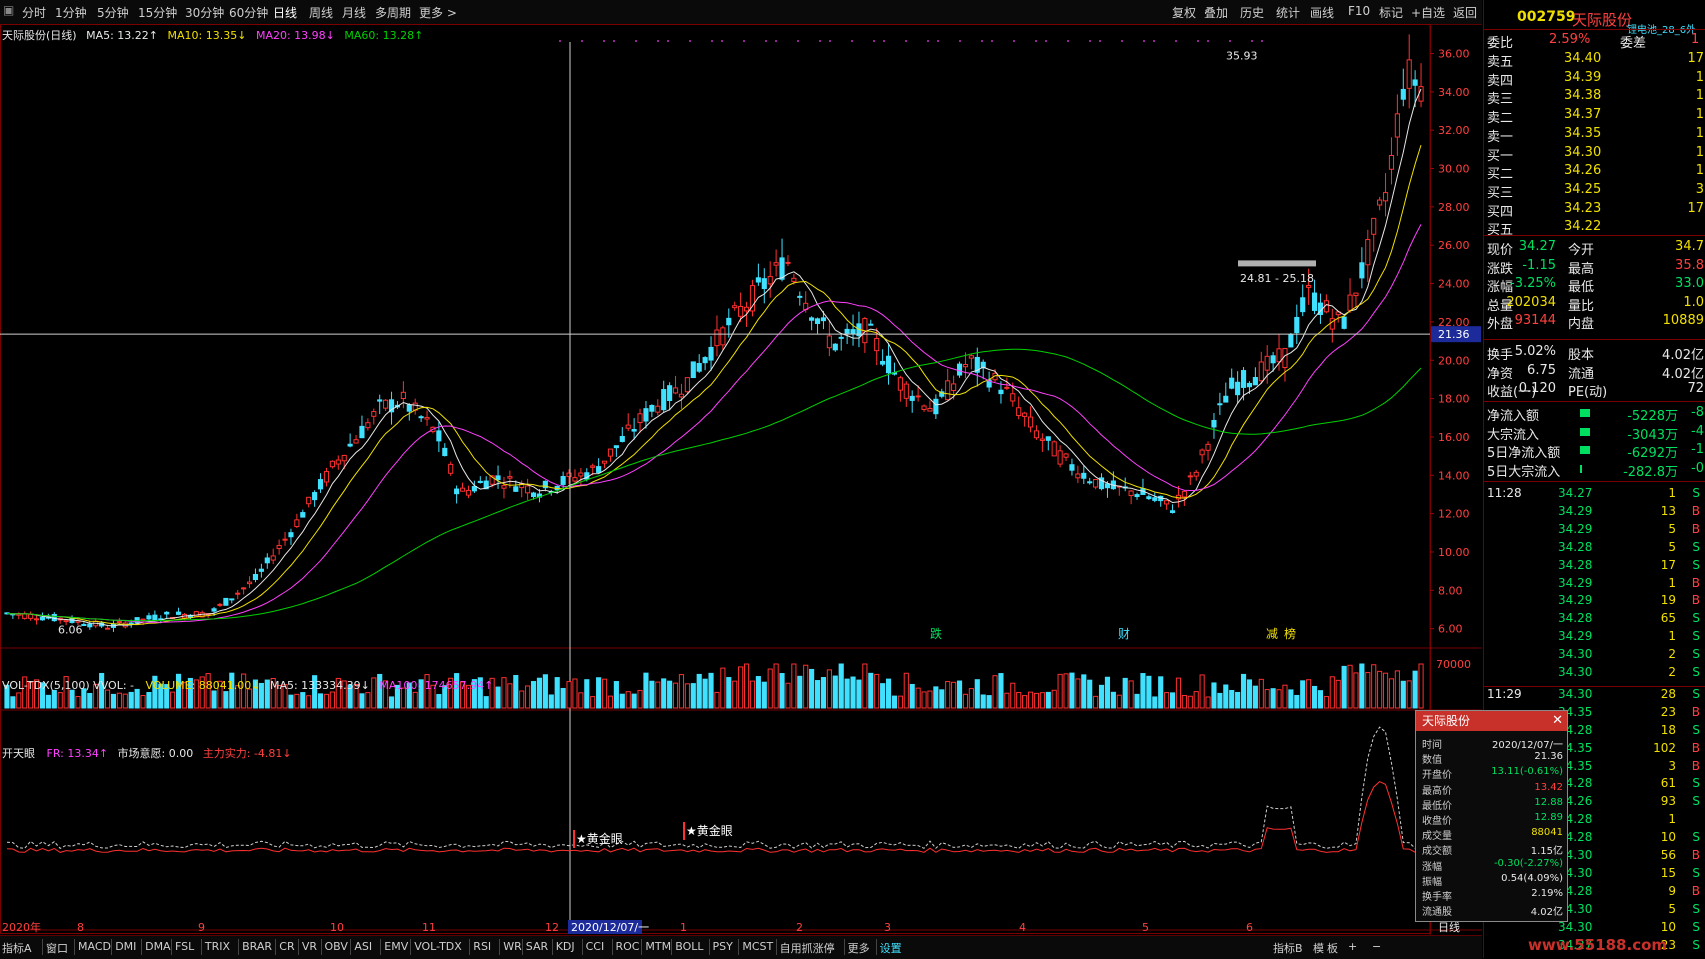  I want to click on indicator-tab: 更多, so click(859, 948).